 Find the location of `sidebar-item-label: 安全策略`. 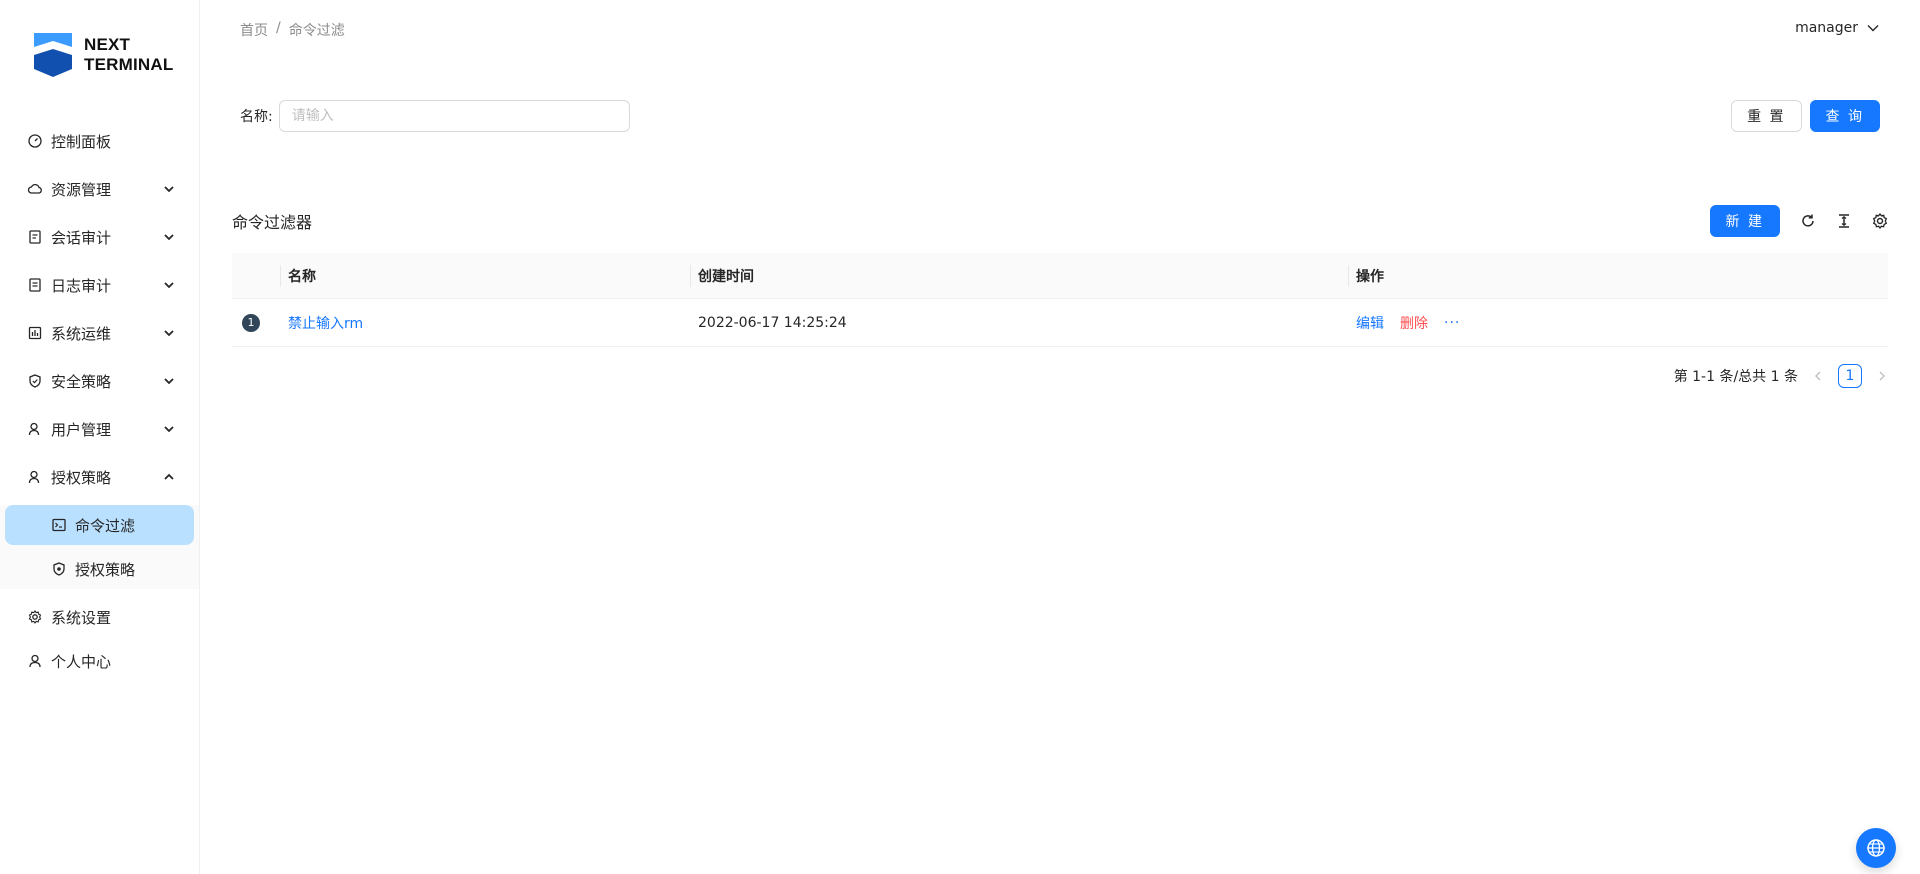

sidebar-item-label: 安全策略 is located at coordinates (81, 381).